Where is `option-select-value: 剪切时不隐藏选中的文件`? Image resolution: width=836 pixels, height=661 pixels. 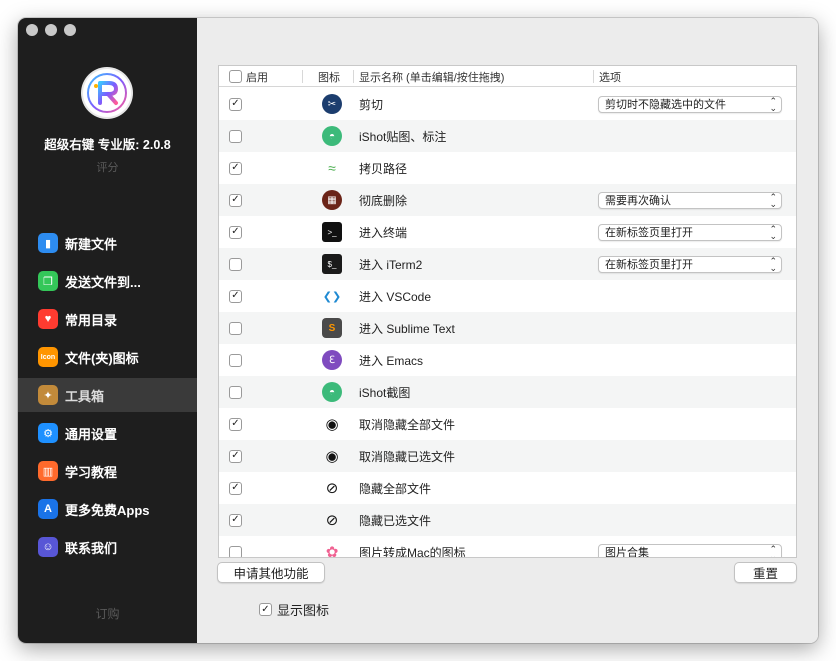
option-select-value: 剪切时不隐藏选中的文件 is located at coordinates (665, 105).